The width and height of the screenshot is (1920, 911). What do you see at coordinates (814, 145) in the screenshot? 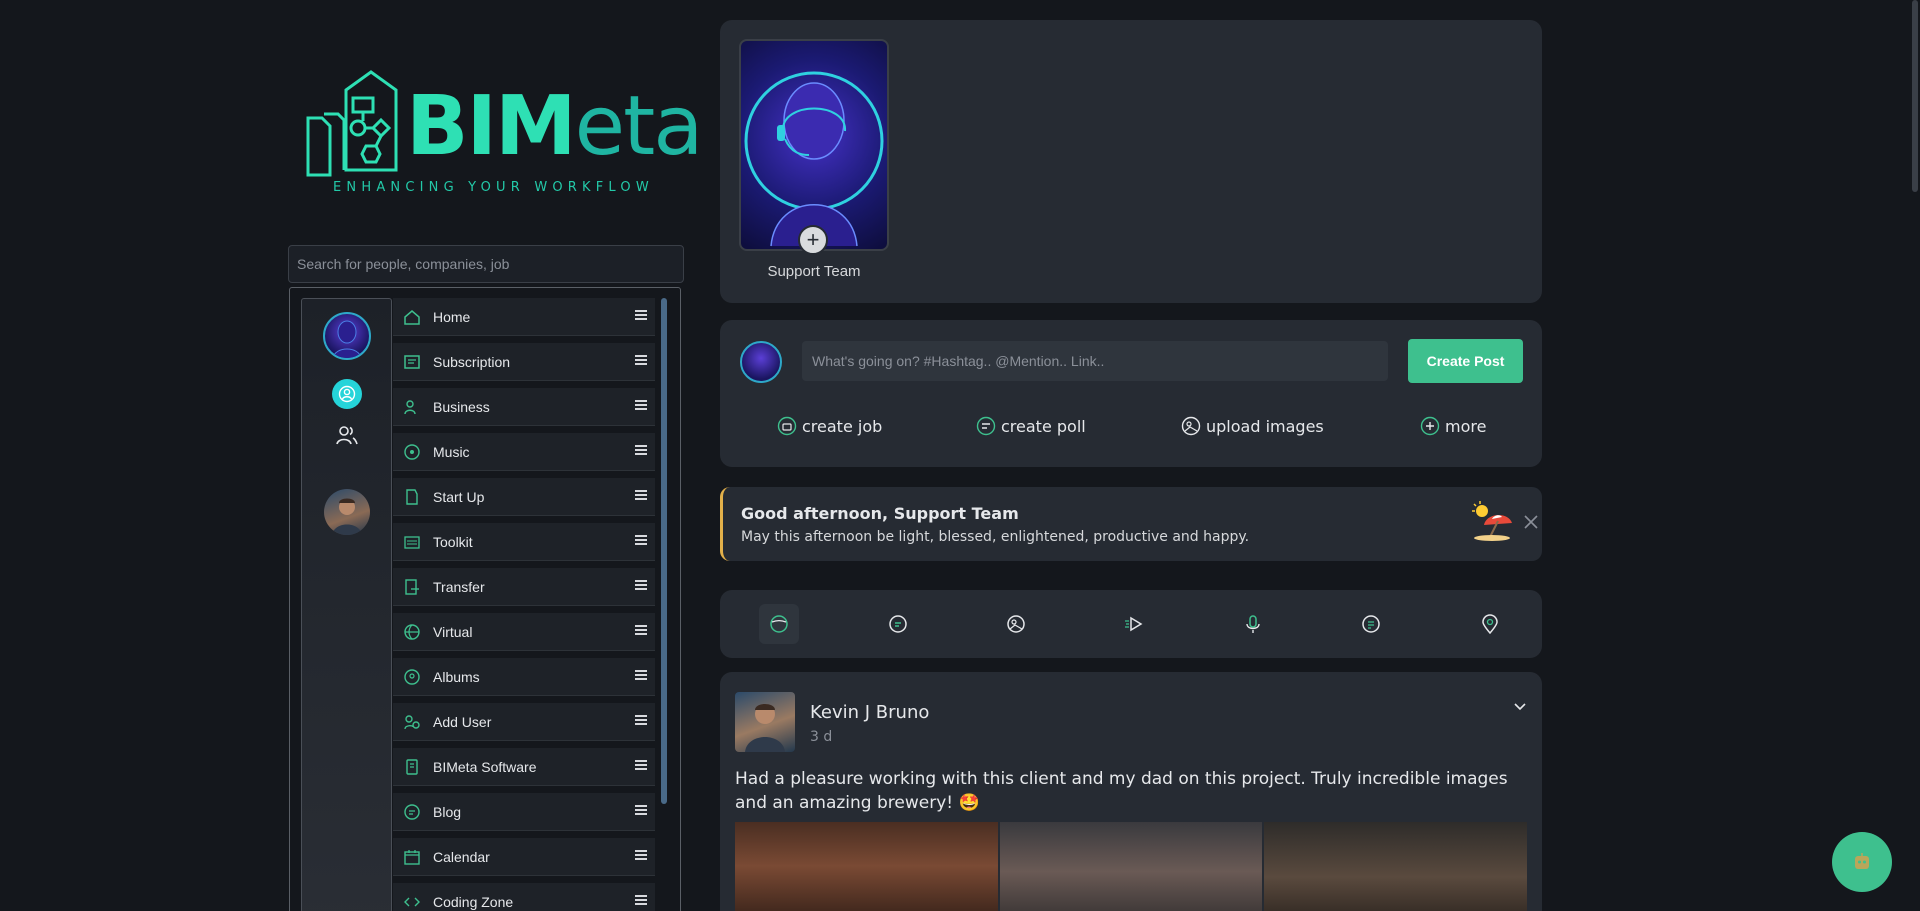
I see `story-thumbnail` at bounding box center [814, 145].